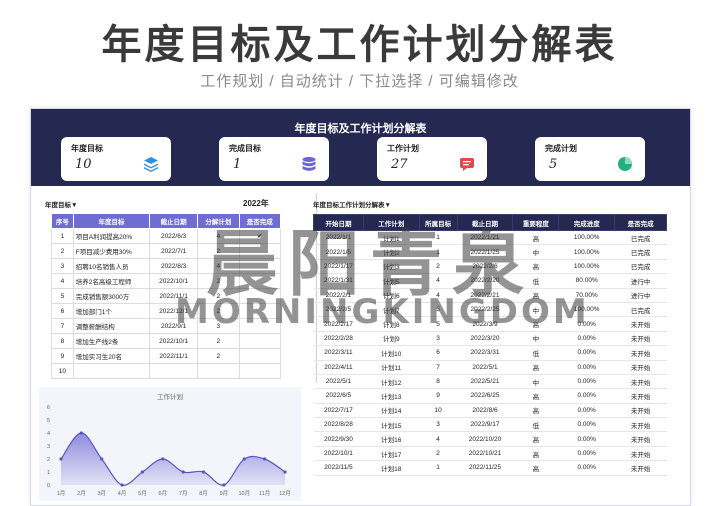 This screenshot has width=719, height=506. What do you see at coordinates (485, 339) in the screenshot?
I see `table-cell: 2022/3/20` at bounding box center [485, 339].